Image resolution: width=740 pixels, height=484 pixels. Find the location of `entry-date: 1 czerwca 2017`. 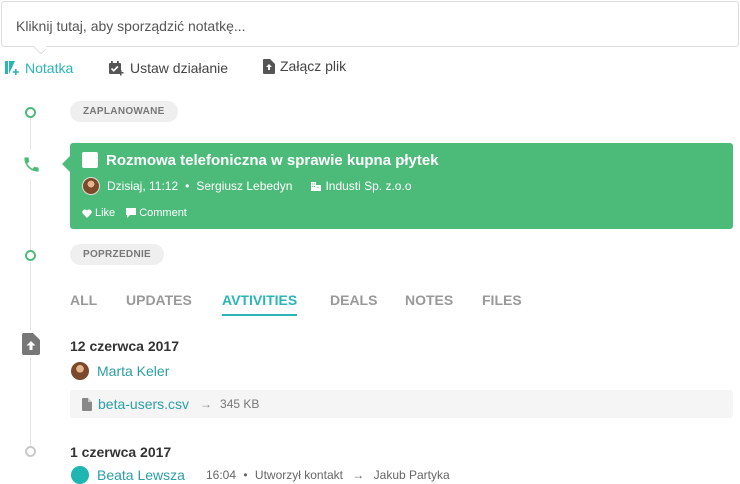

entry-date: 1 czerwca 2017 is located at coordinates (121, 452).